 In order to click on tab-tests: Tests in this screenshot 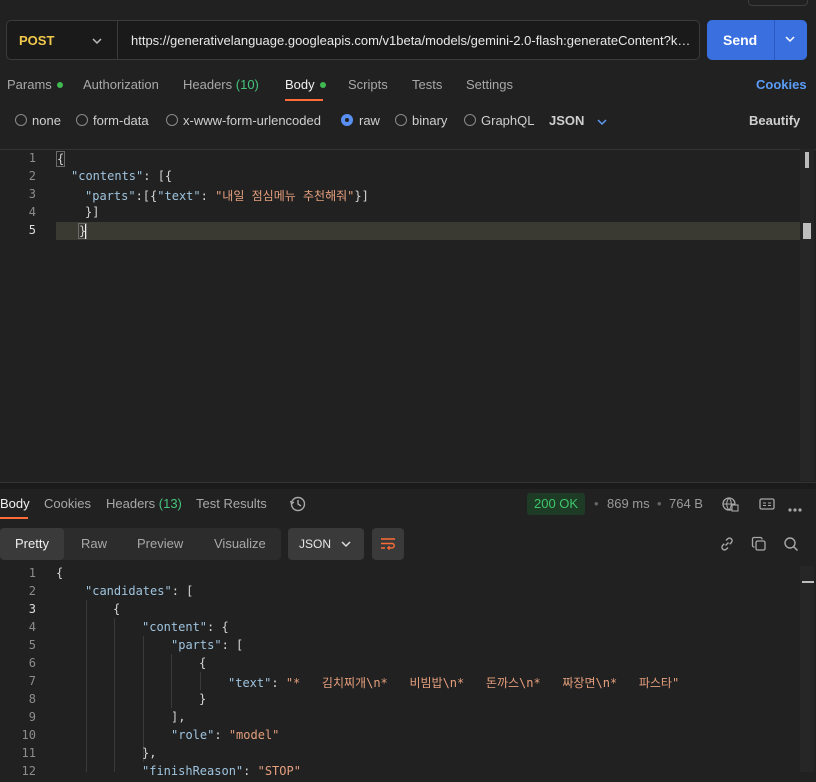, I will do `click(427, 84)`.